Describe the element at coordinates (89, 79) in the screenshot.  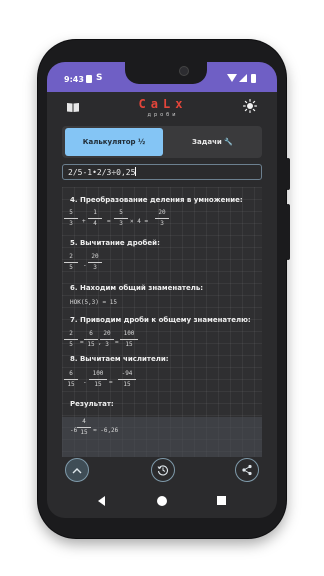
I see `sd-card-icon` at that location.